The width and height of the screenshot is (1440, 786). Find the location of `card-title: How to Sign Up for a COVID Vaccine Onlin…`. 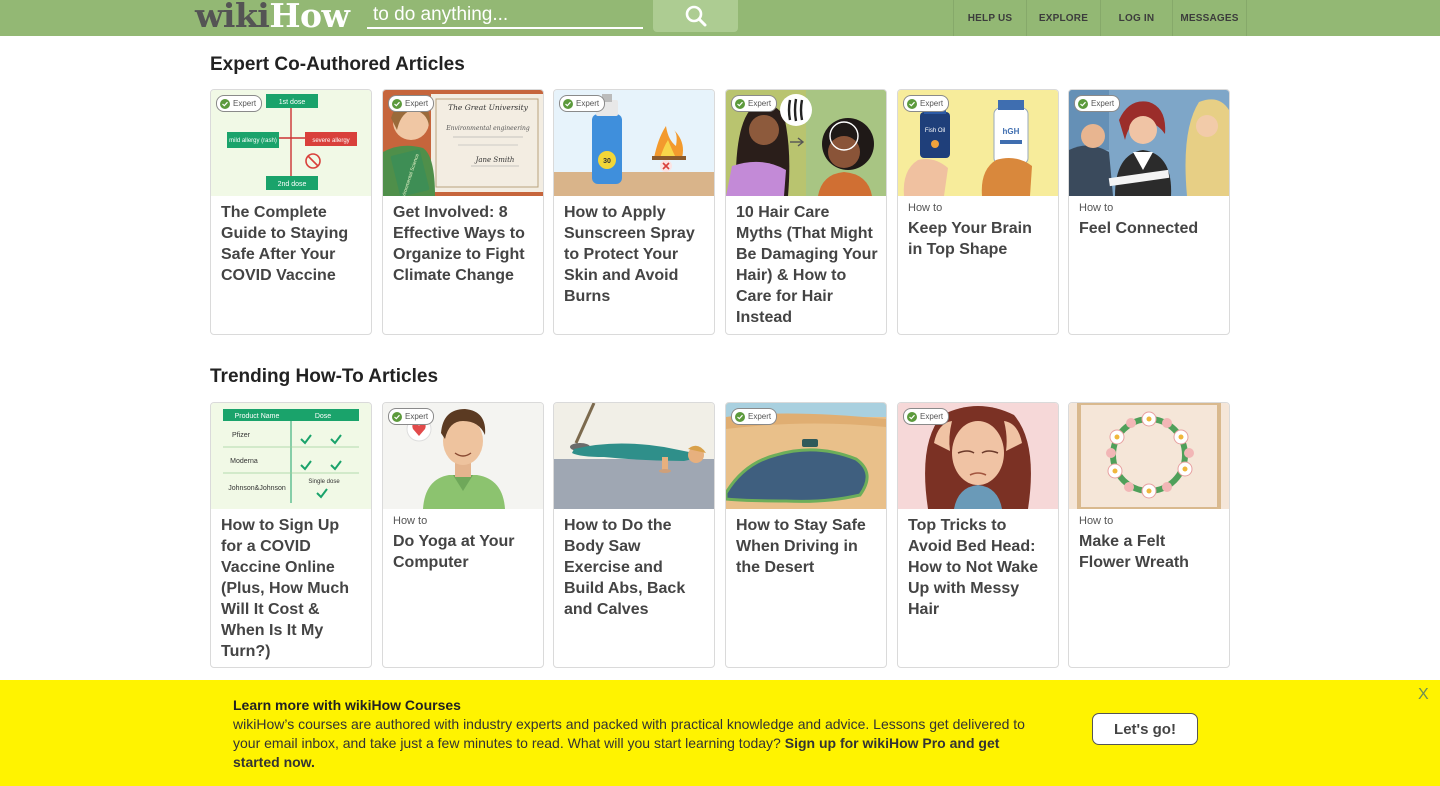

card-title: How to Sign Up for a COVID Vaccine Onlin… is located at coordinates (285, 588).